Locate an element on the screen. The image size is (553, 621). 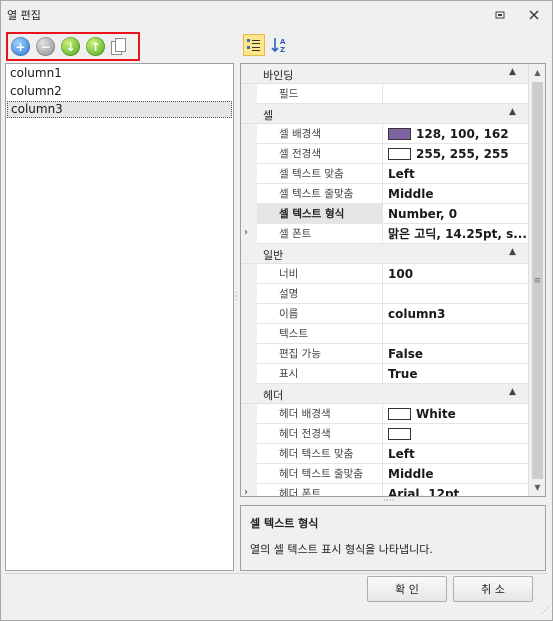
property-row-editable: 편집 가능 False is located at coordinates (384, 354).